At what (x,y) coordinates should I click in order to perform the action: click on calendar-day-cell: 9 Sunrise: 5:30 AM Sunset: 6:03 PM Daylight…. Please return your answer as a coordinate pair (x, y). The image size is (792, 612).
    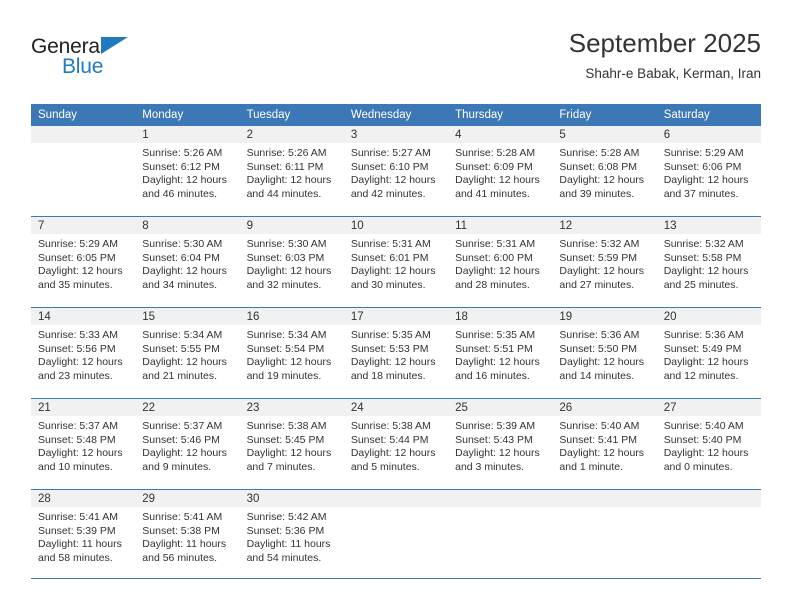
    Looking at the image, I should click on (291, 262).